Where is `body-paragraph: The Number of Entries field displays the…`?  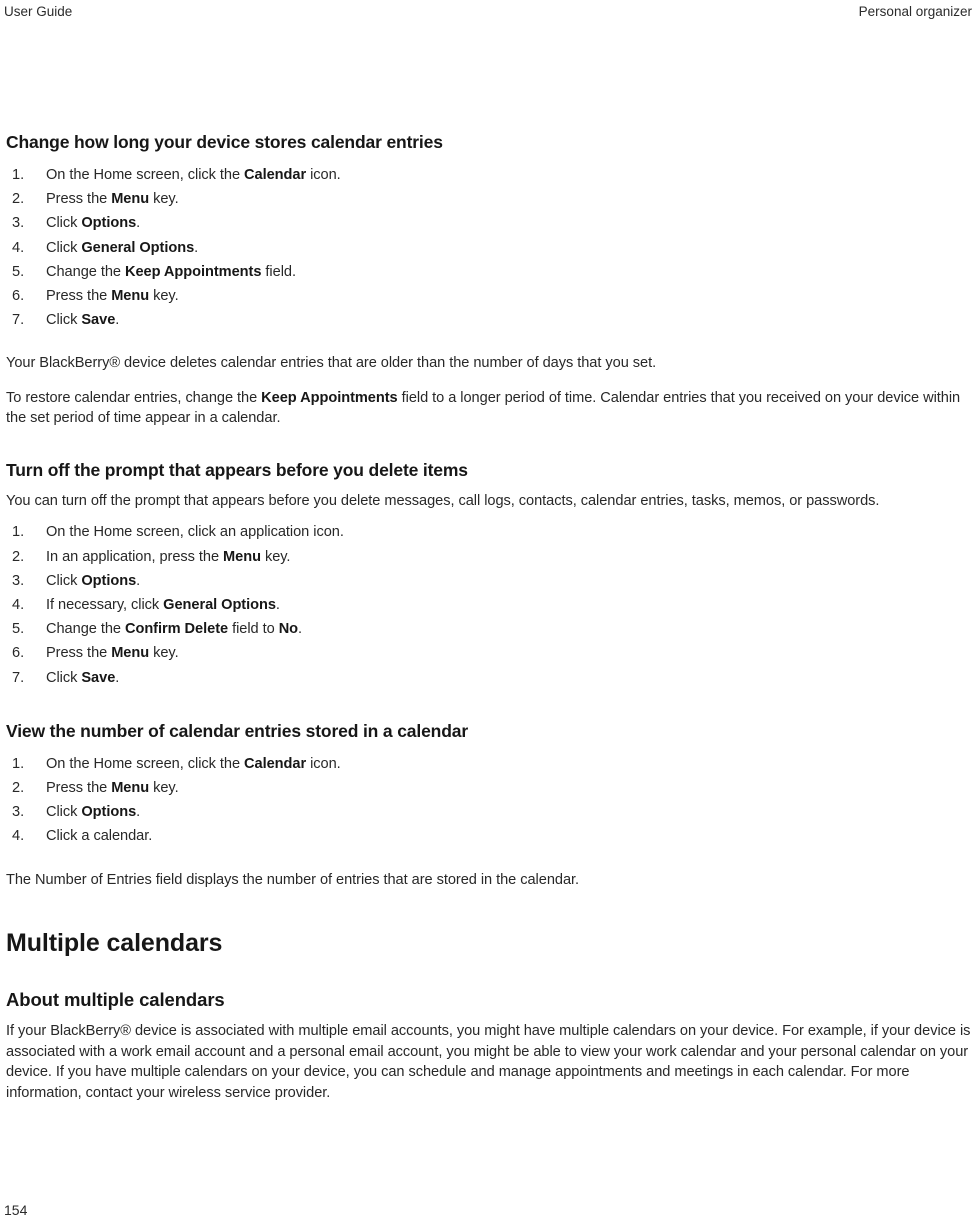 body-paragraph: The Number of Entries field displays the… is located at coordinates (293, 879).